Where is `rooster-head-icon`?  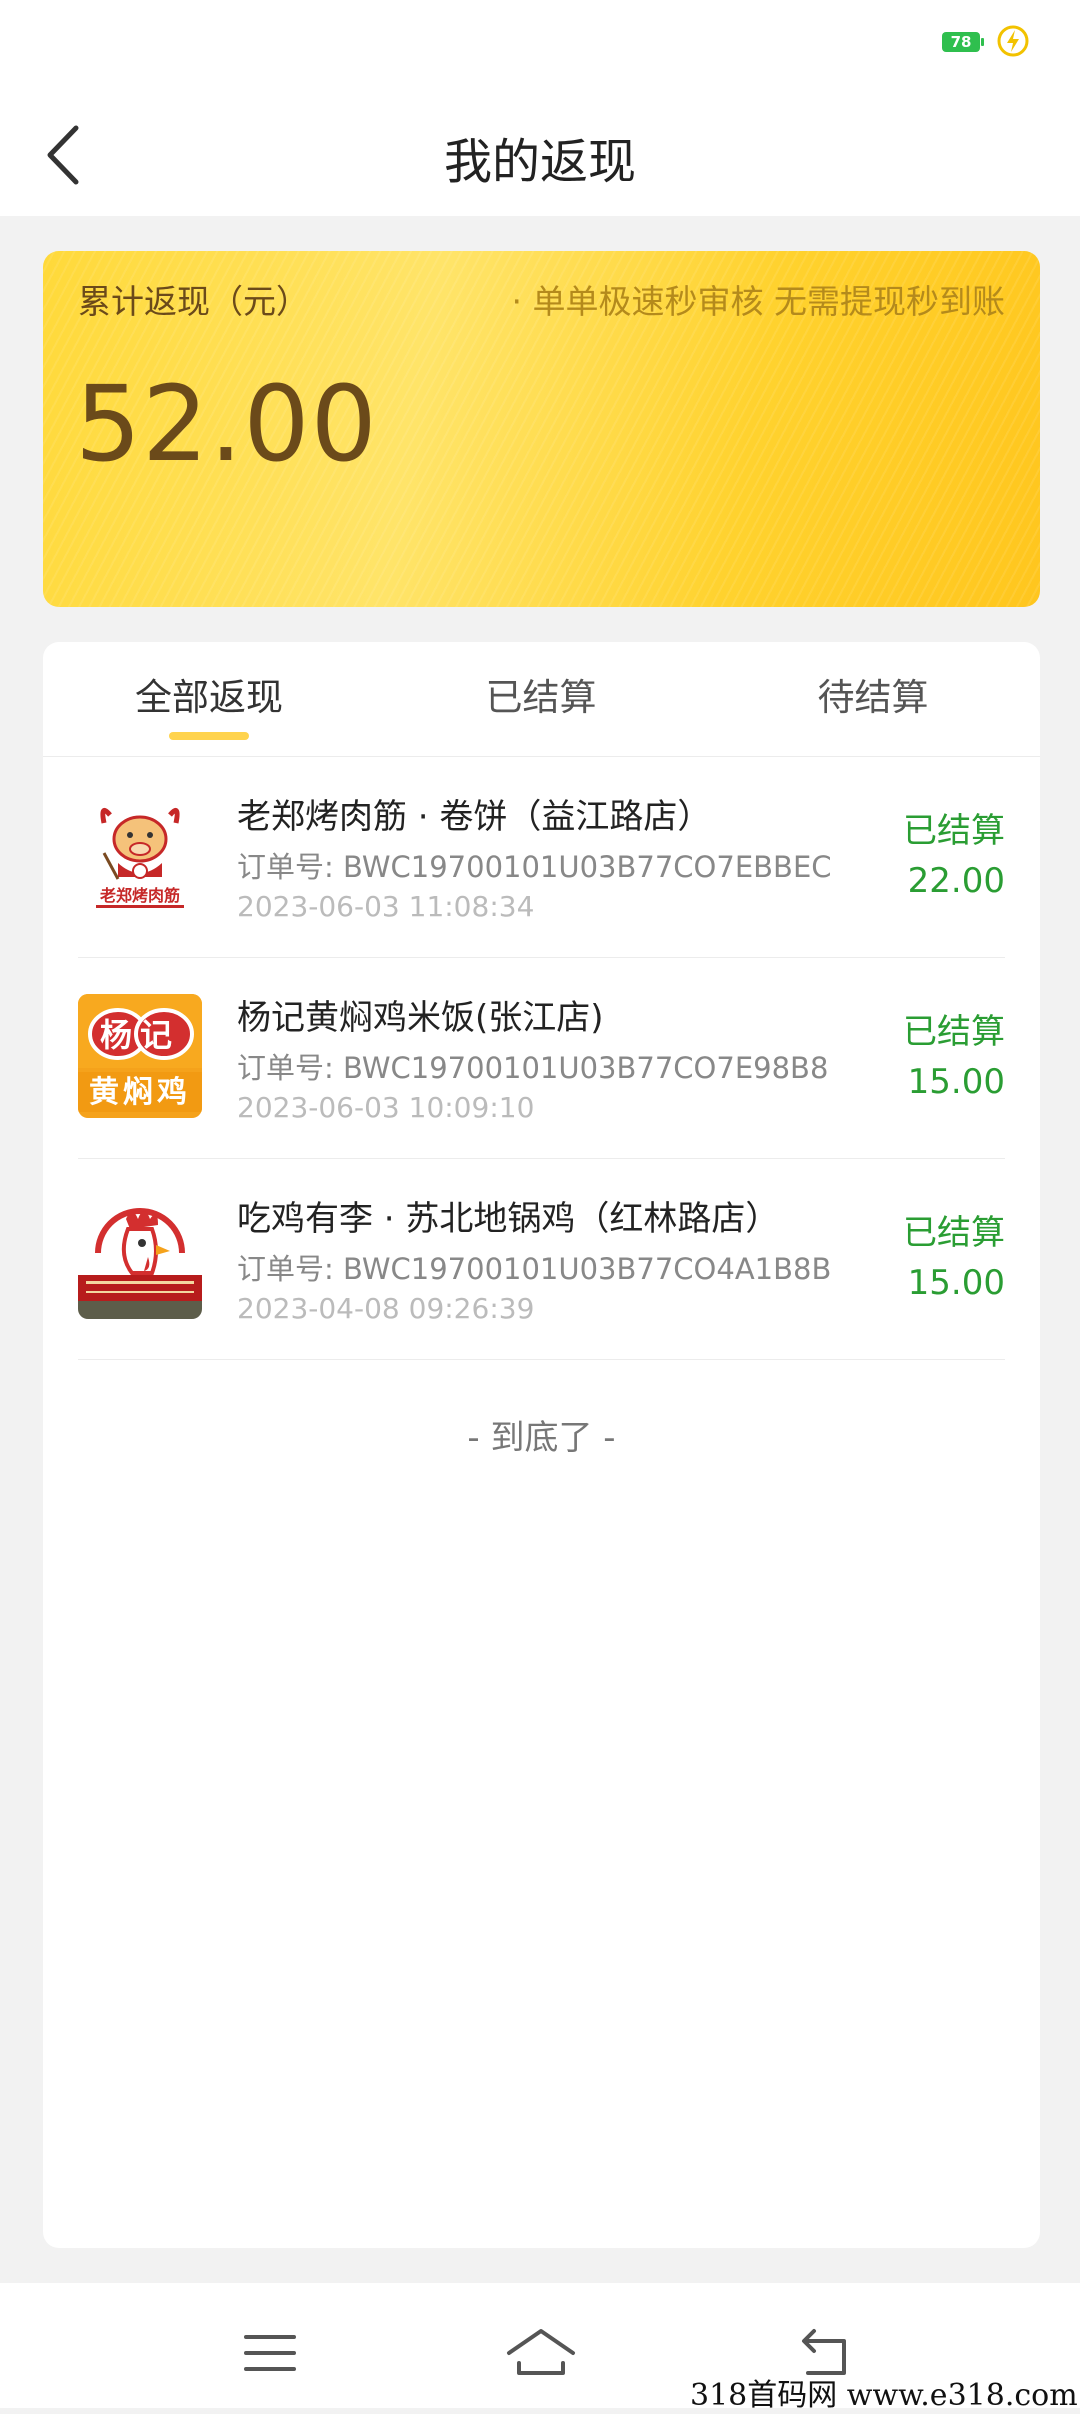
rooster-head-icon is located at coordinates (140, 1257).